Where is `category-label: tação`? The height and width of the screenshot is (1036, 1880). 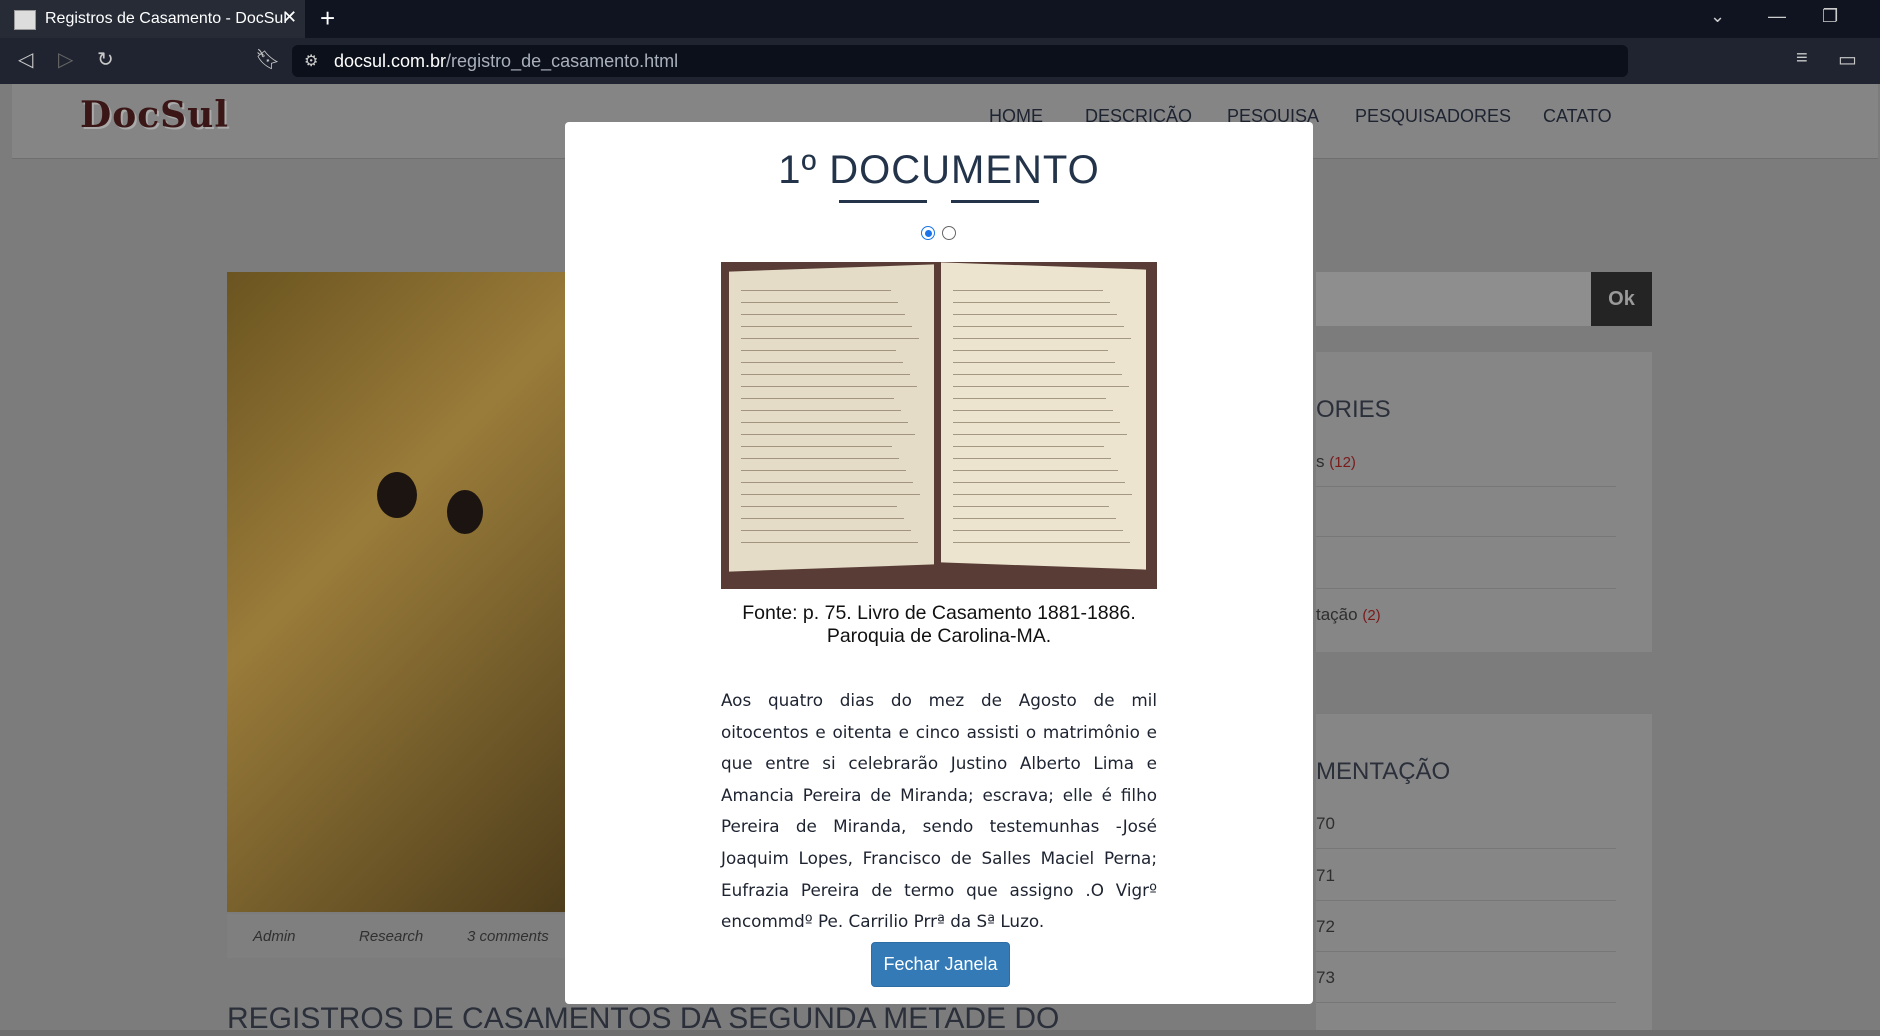
category-label: tação is located at coordinates (1337, 614).